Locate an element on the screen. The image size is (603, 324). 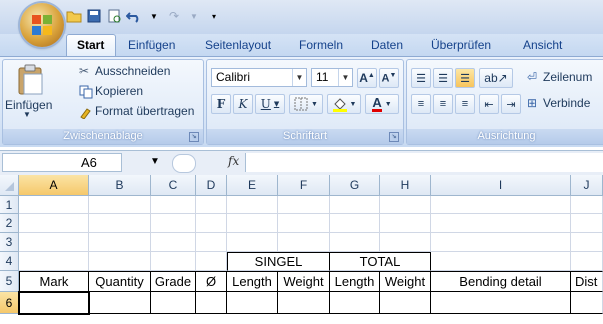
column-header-e: E is located at coordinates (252, 185).